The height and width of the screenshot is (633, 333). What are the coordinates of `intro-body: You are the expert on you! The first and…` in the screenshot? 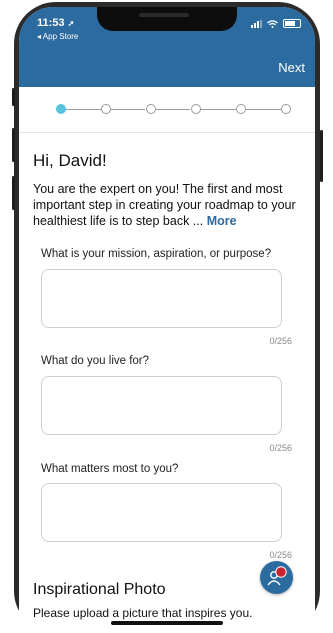 It's located at (164, 205).